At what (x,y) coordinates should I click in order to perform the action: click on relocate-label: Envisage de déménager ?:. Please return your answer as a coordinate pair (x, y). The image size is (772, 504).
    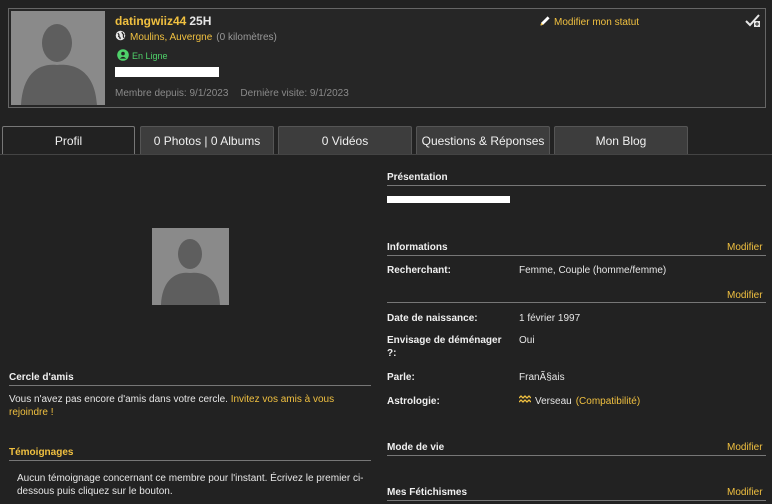
    Looking at the image, I should click on (444, 347).